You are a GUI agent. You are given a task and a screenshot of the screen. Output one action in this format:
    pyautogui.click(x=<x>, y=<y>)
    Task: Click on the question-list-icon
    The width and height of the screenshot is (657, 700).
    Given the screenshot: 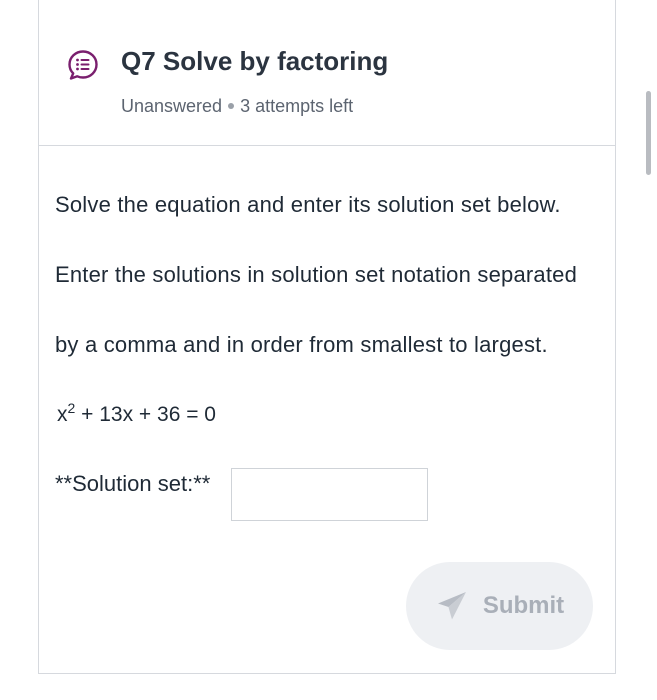 What is the action you would take?
    pyautogui.click(x=83, y=65)
    